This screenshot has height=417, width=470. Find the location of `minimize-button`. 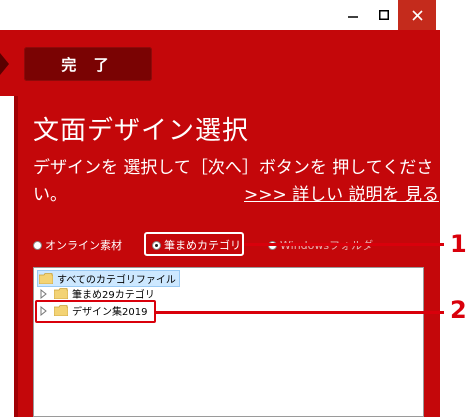

minimize-button is located at coordinates (353, 15).